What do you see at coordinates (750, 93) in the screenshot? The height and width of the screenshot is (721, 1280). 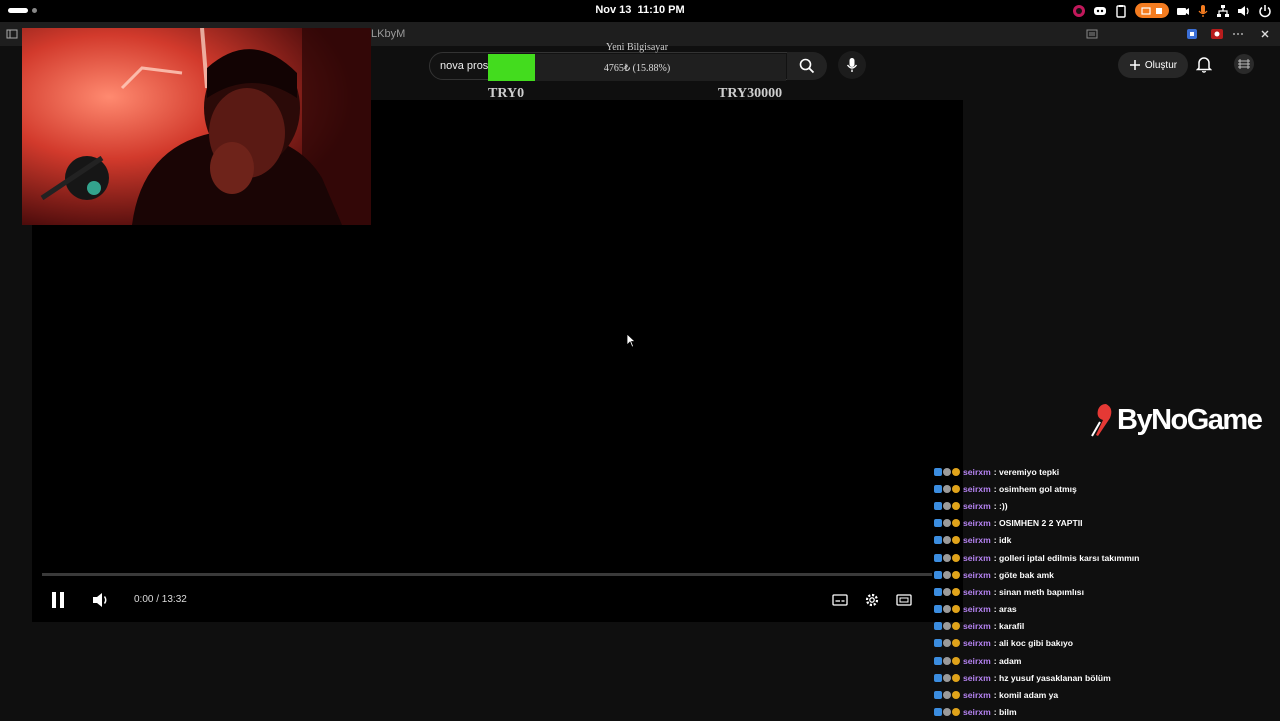 I see `goal-max-label: TRY30000` at bounding box center [750, 93].